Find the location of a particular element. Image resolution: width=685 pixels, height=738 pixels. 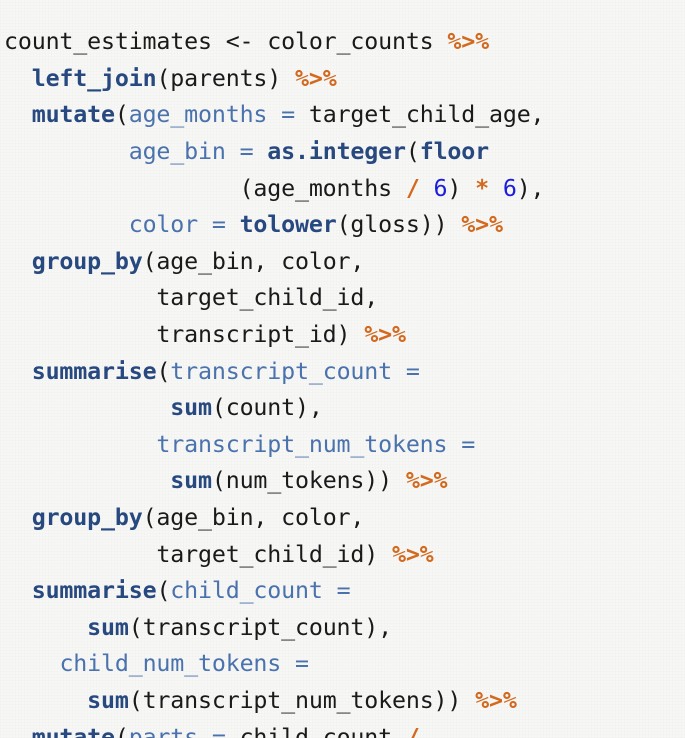

code-token-arg: age_months is located at coordinates (198, 115).